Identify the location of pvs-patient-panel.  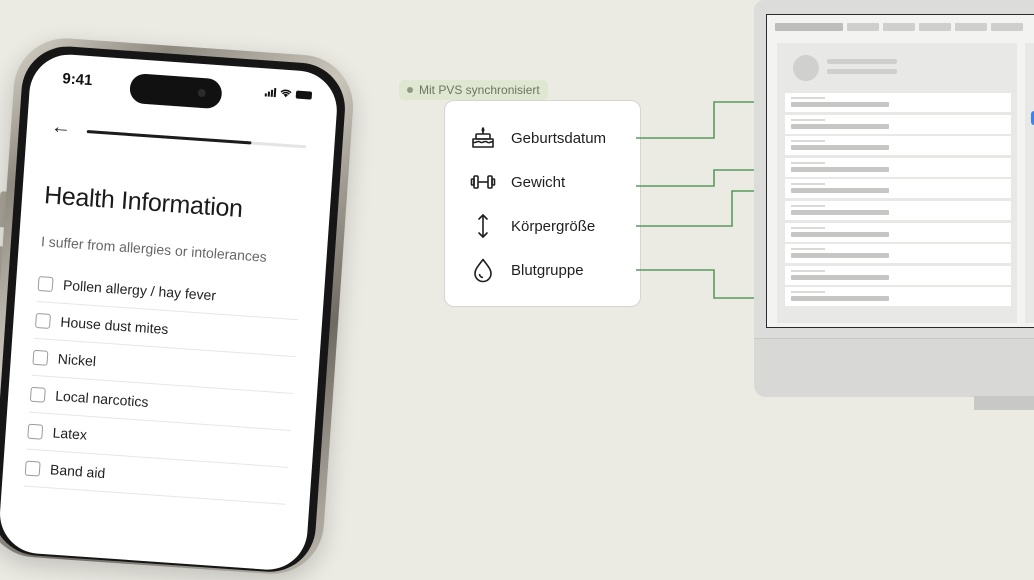
(897, 183).